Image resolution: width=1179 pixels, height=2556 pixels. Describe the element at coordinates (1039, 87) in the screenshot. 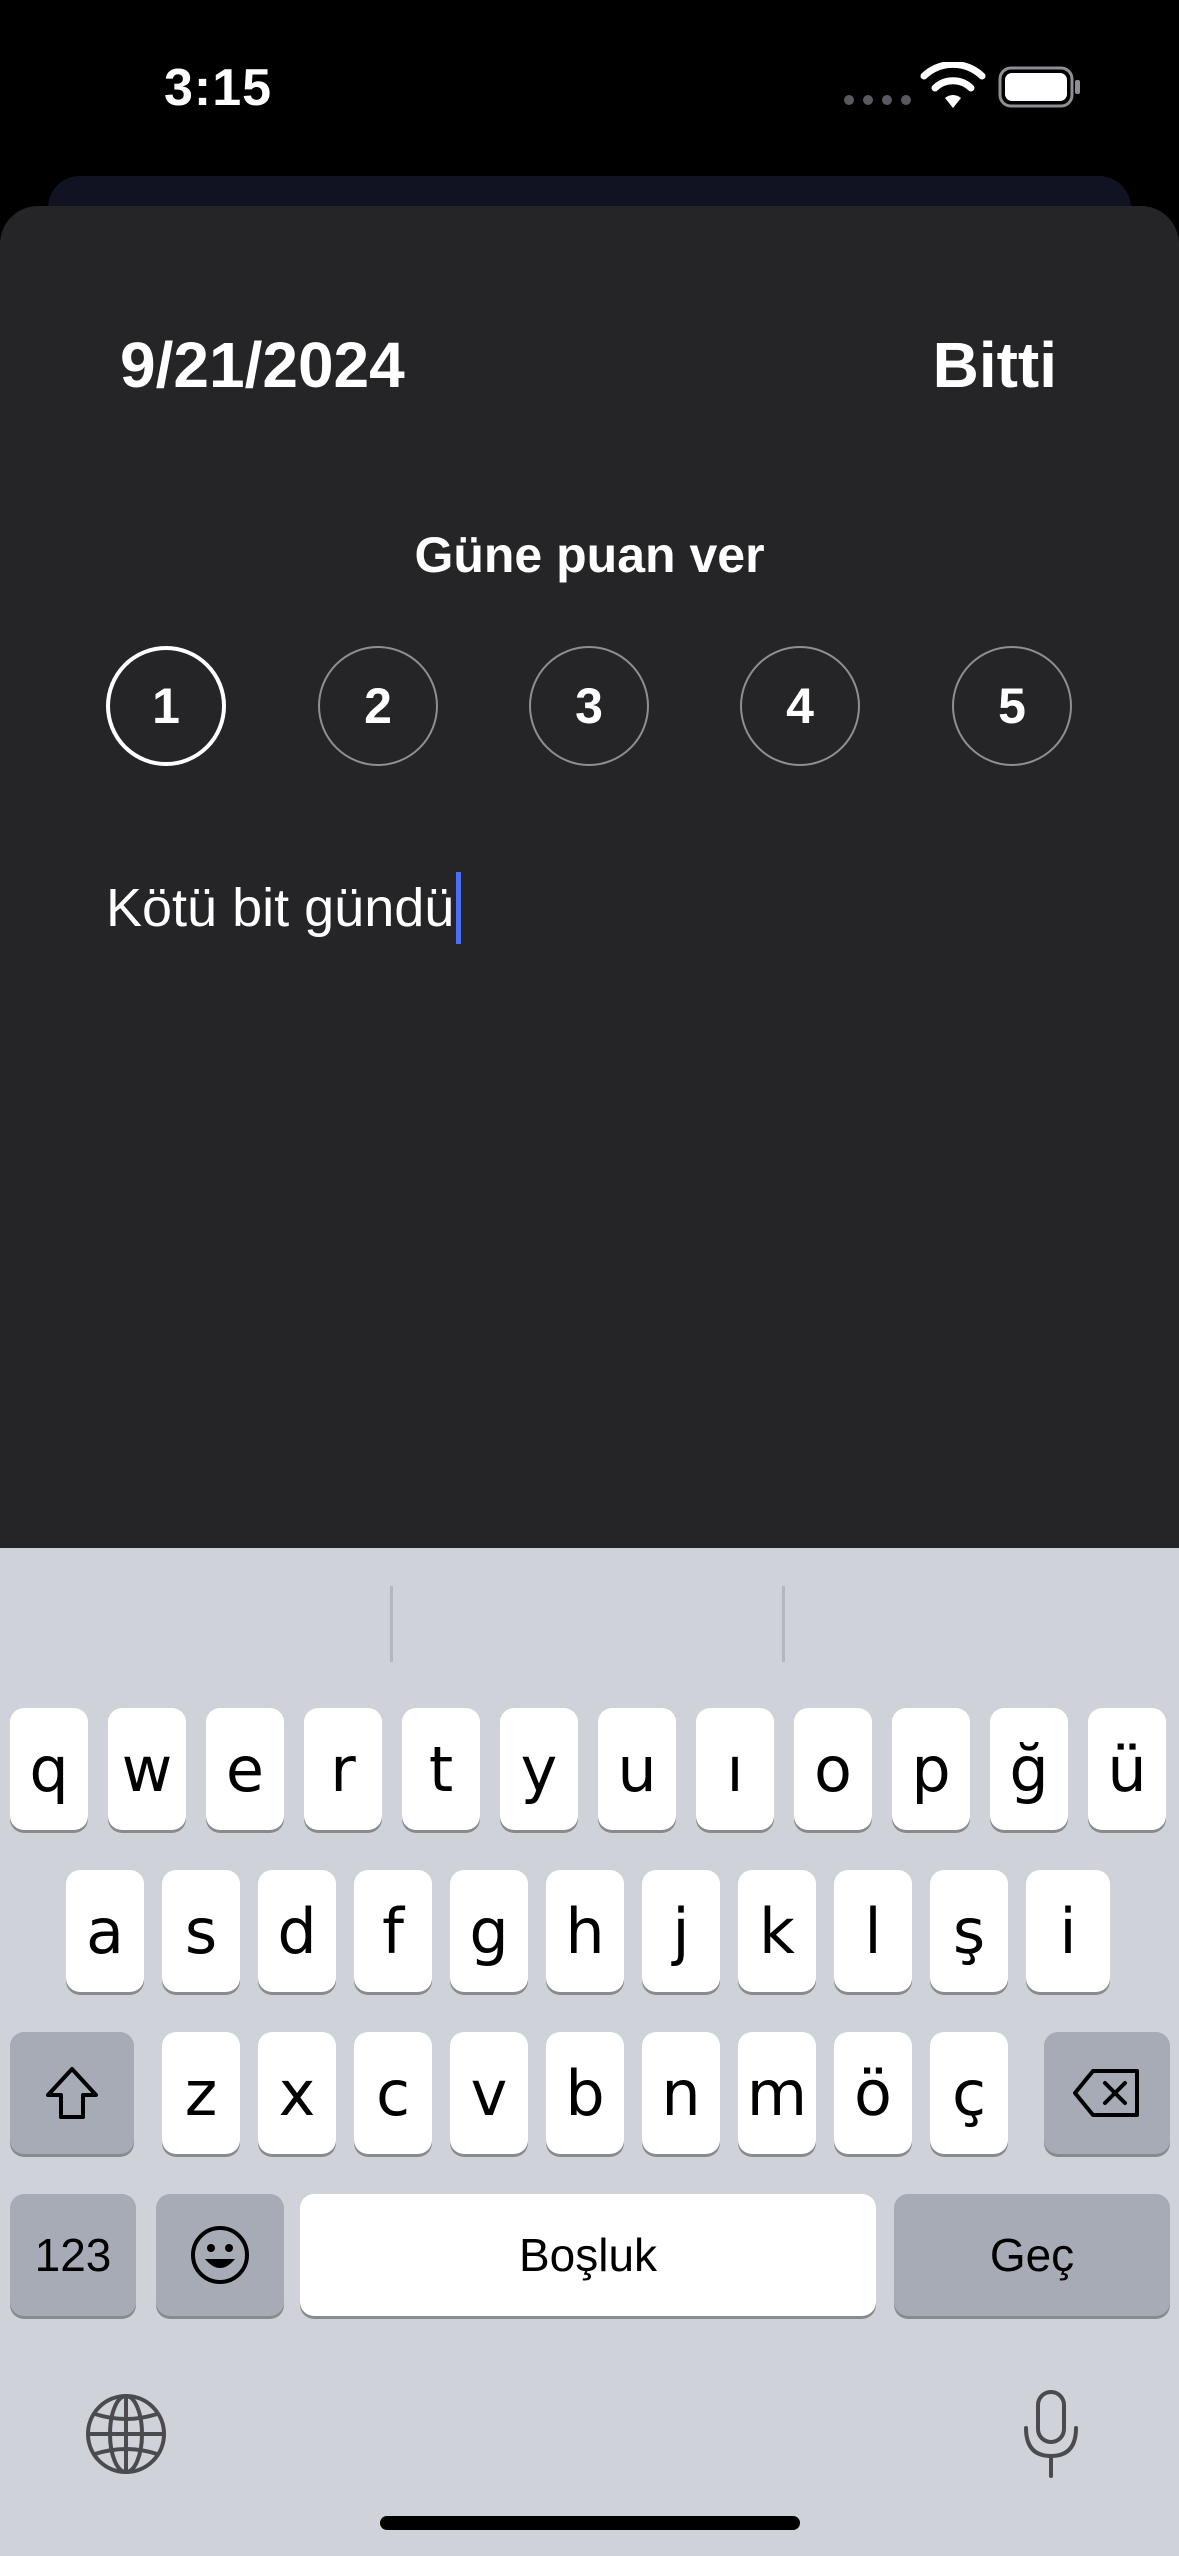

I see `battery-icon` at that location.